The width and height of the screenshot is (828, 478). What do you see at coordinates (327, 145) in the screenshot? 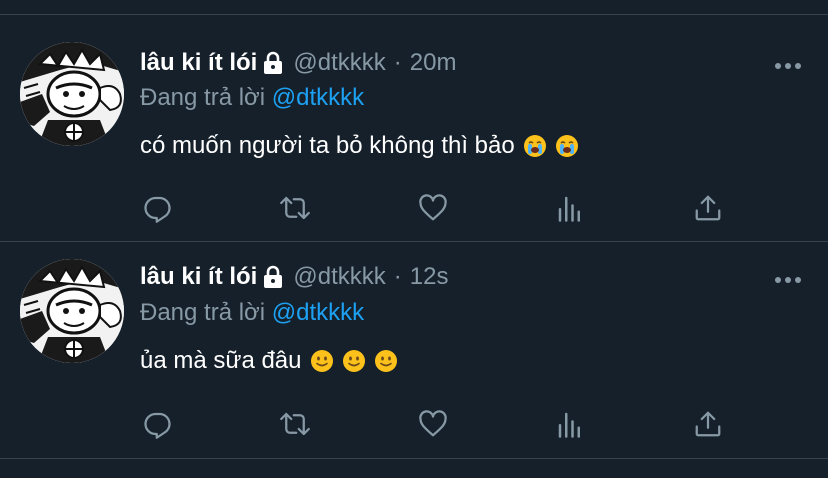
I see `tweet-text-content: có muốn người ta bỏ không thì bảo` at bounding box center [327, 145].